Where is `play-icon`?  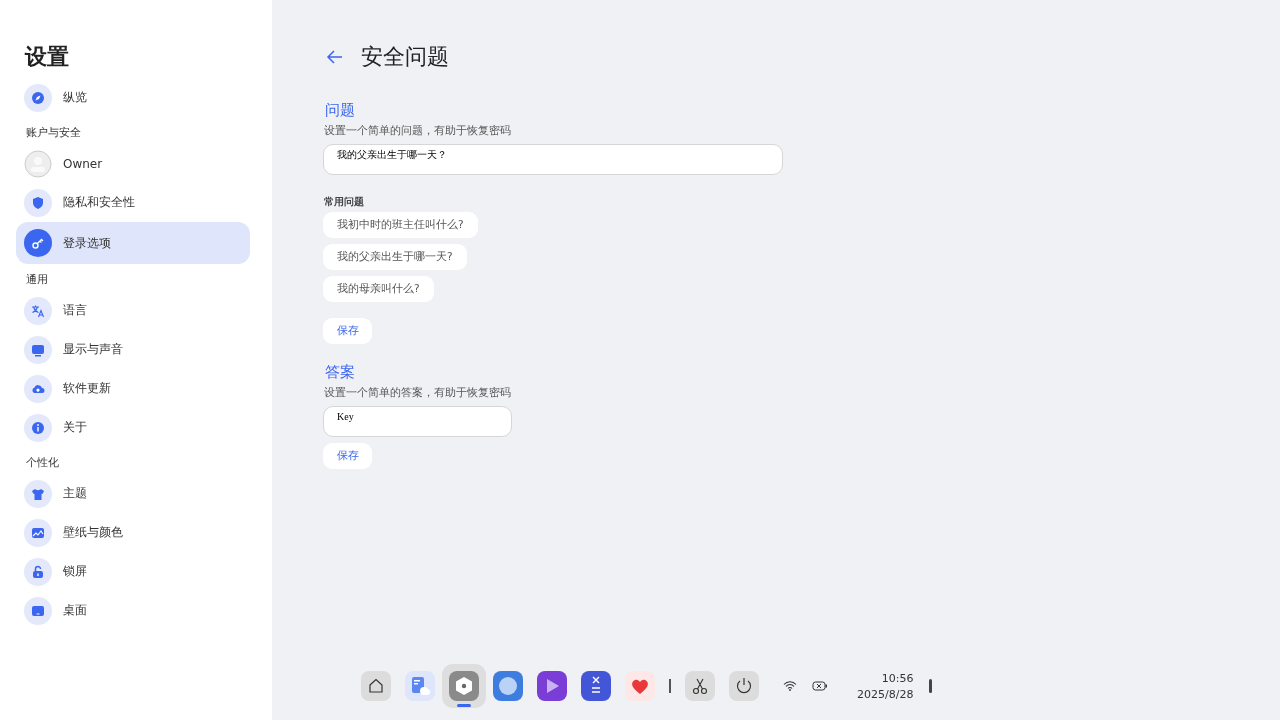
play-icon is located at coordinates (552, 686).